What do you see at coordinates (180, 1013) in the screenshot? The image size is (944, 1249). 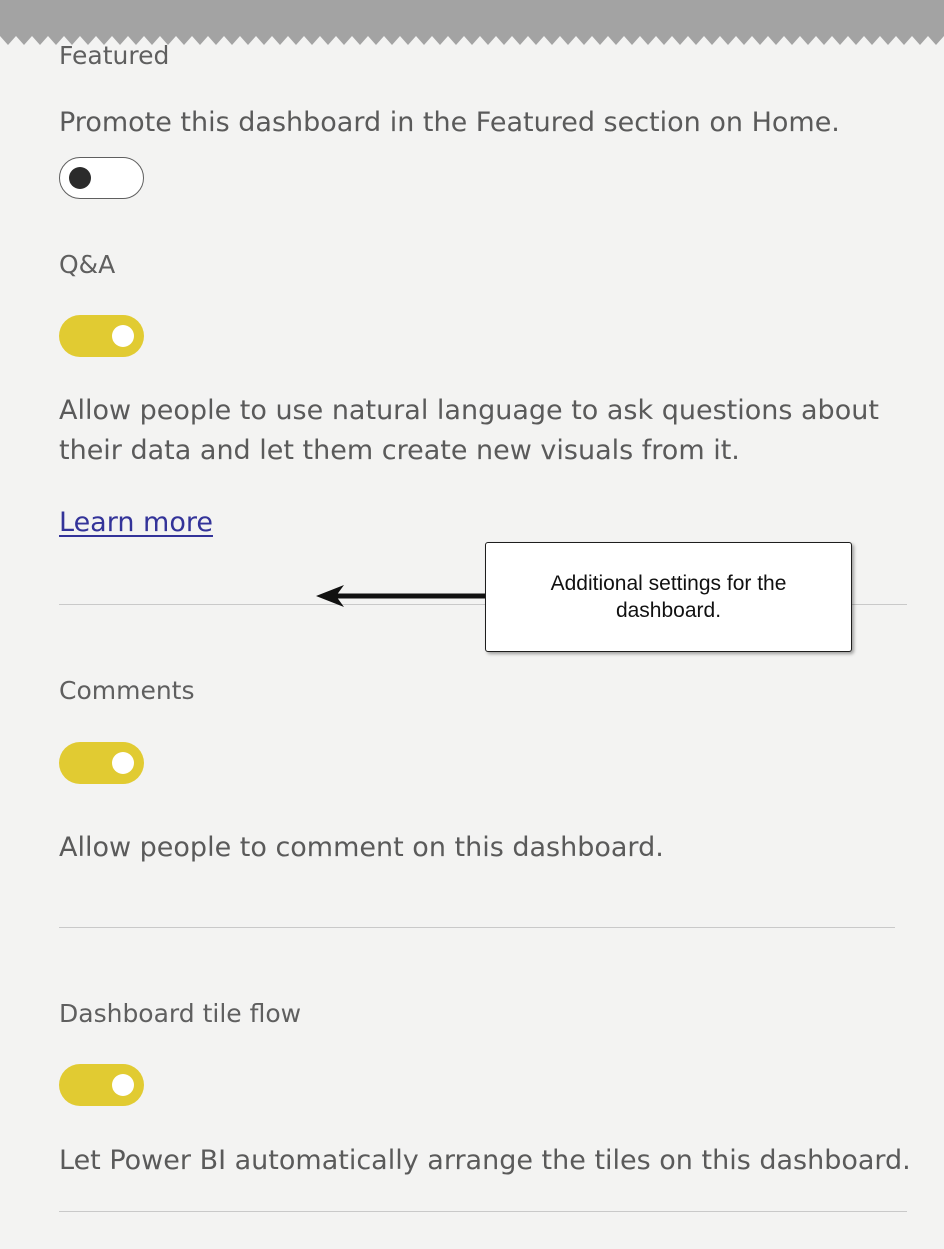 I see `tile-flow-title: Dashboard tile flow` at bounding box center [180, 1013].